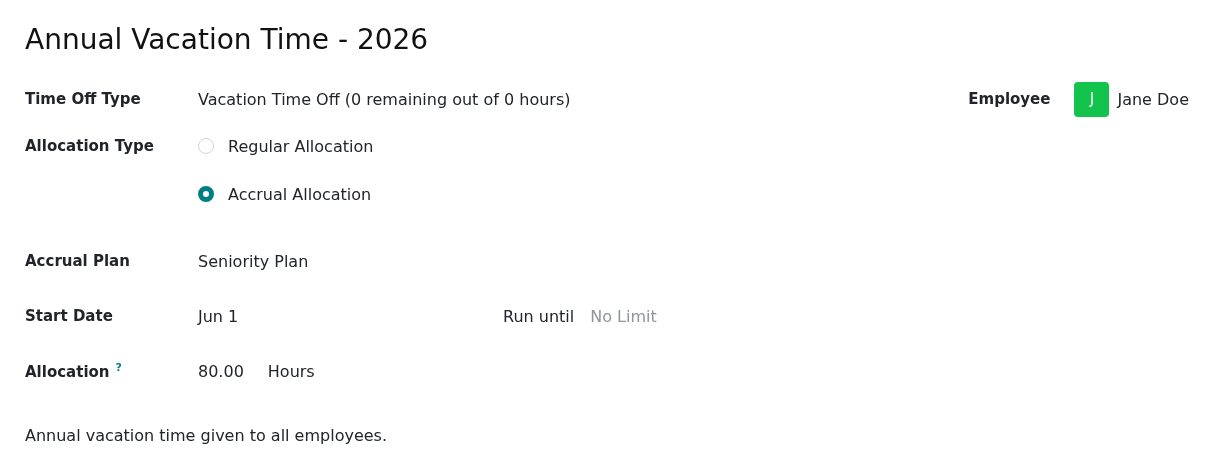 Image resolution: width=1227 pixels, height=474 pixels. Describe the element at coordinates (222, 316) in the screenshot. I see `field-value: Jun 1` at that location.